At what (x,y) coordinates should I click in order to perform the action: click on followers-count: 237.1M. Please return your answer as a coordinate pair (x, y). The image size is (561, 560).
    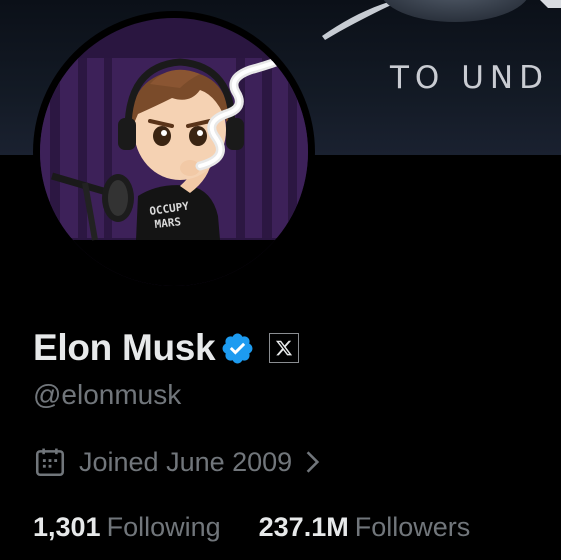
    Looking at the image, I should click on (303, 527).